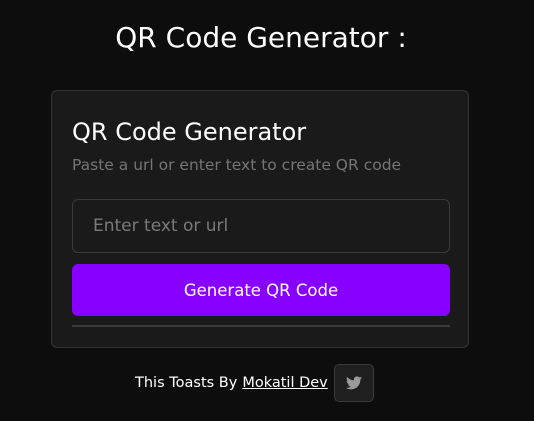 The height and width of the screenshot is (421, 534). Describe the element at coordinates (284, 383) in the screenshot. I see `author-link: Mokatil Dev` at that location.